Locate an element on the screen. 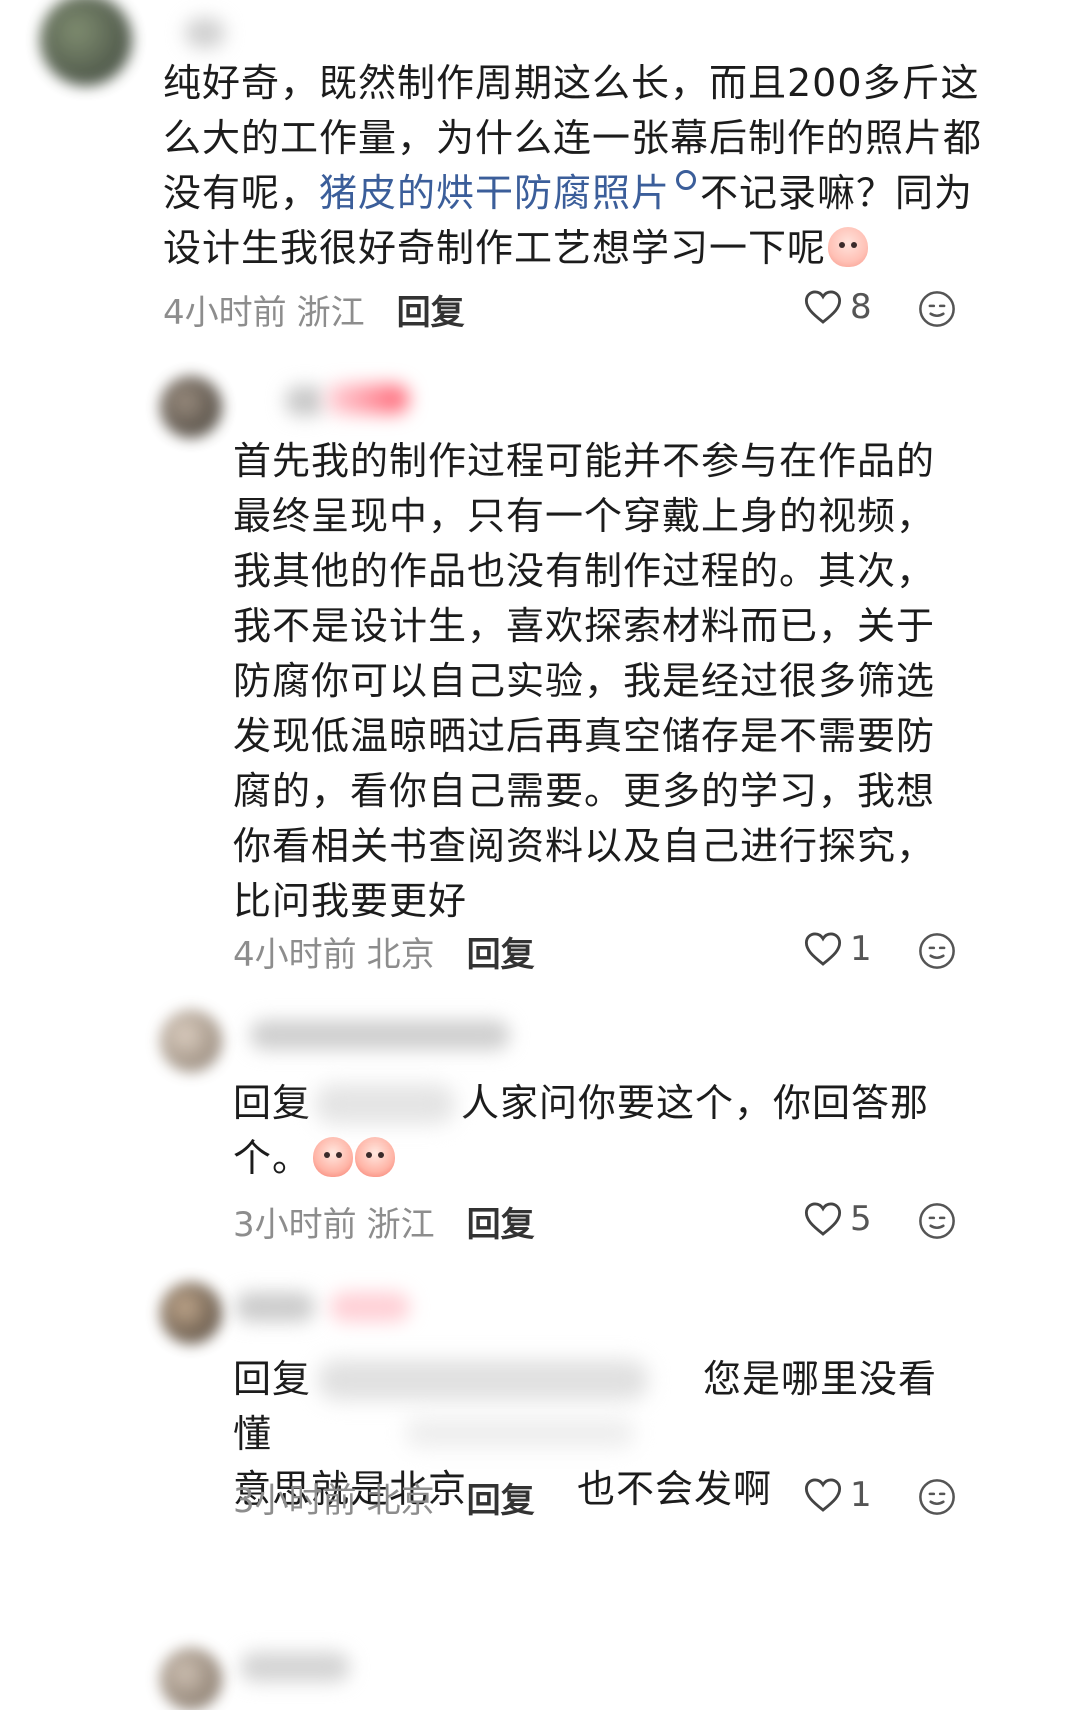 The width and height of the screenshot is (1080, 1710). reply-text-c: 也不会发啊 is located at coordinates (675, 1489).